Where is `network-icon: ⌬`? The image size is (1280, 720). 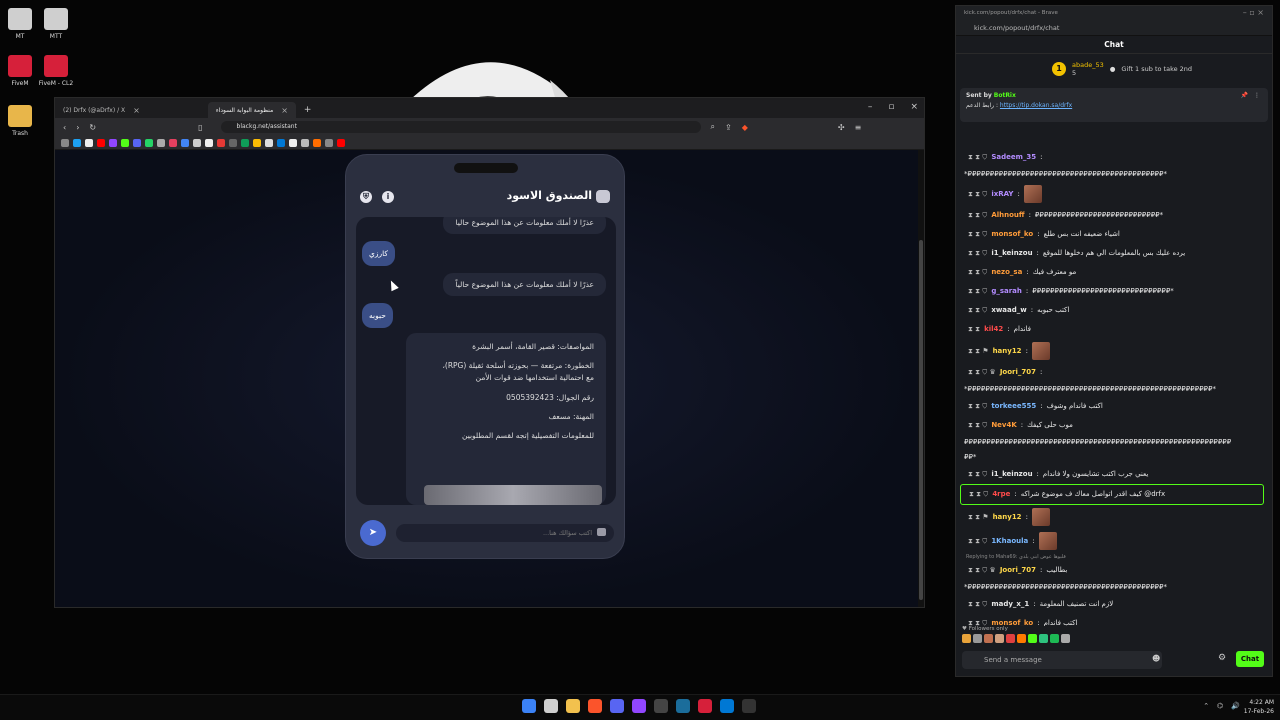 network-icon: ⌬ is located at coordinates (1220, 706).